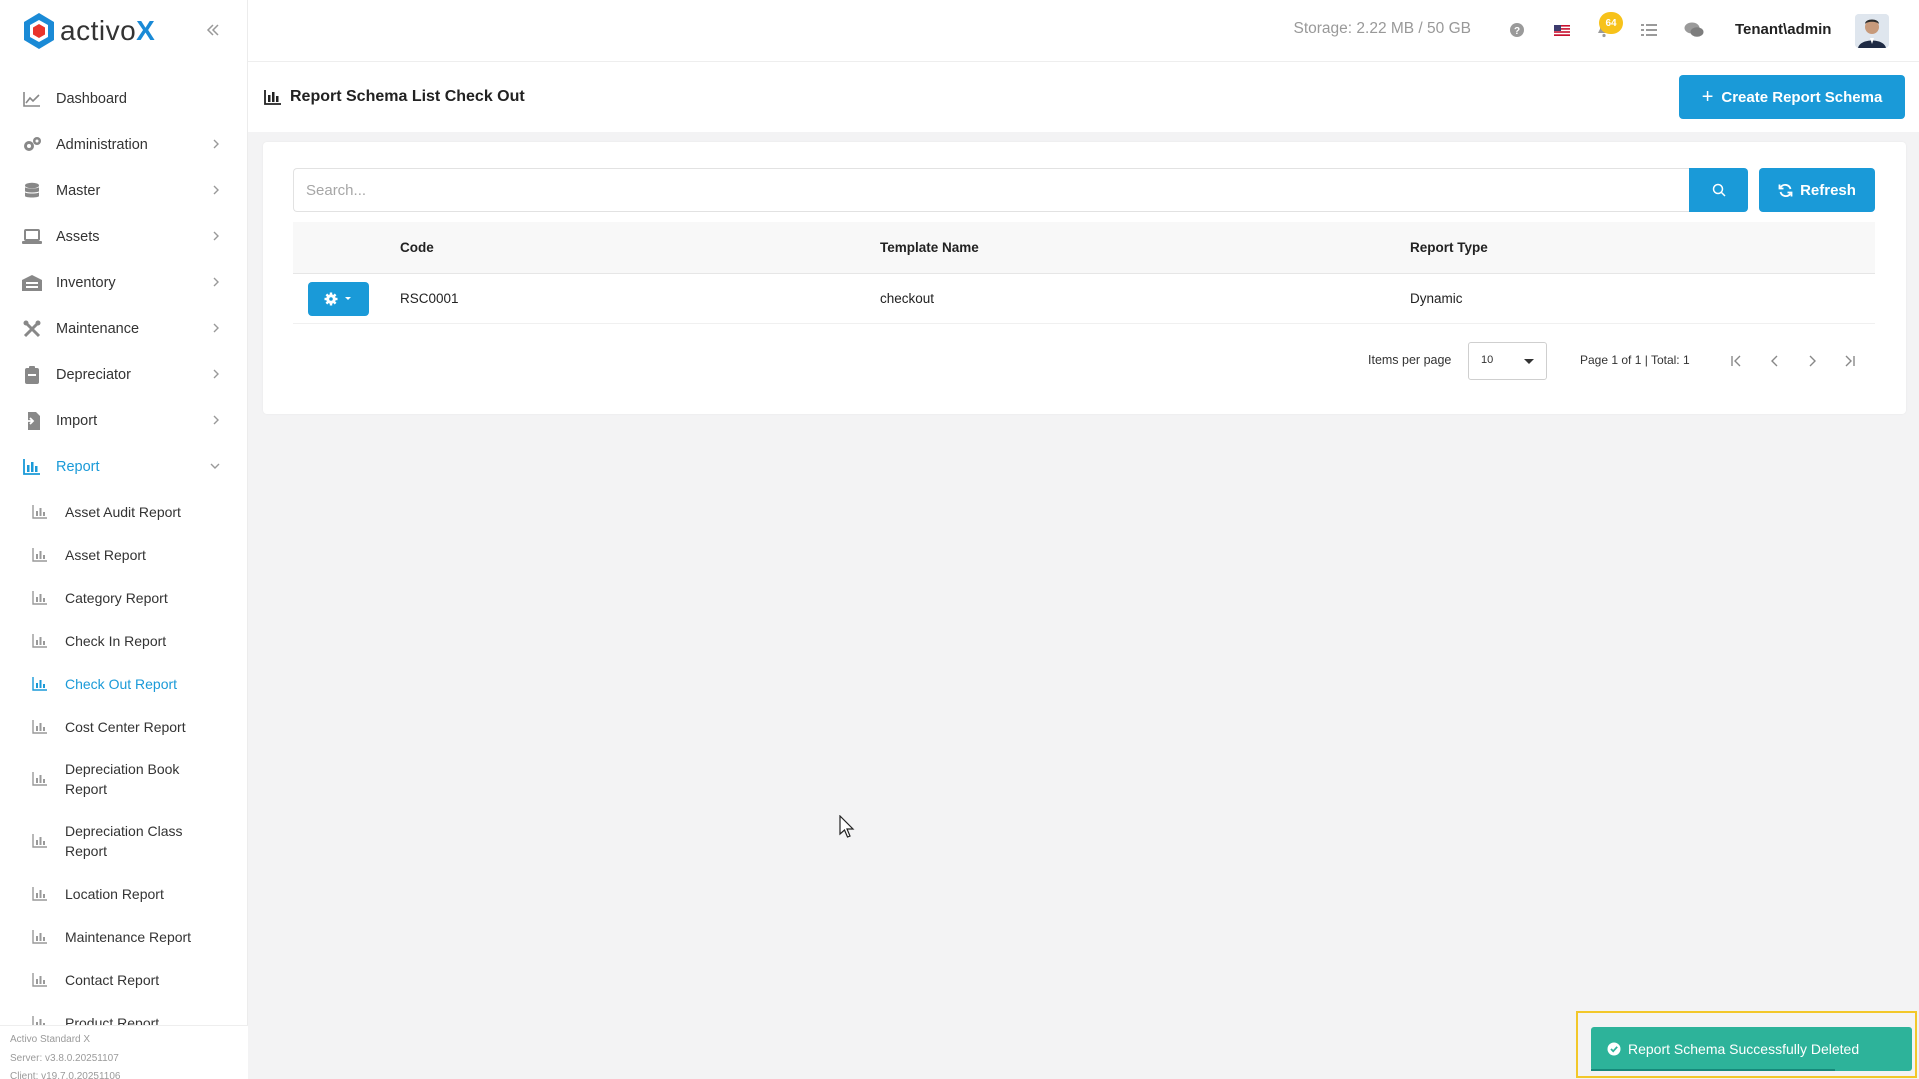 Image resolution: width=1919 pixels, height=1079 pixels. I want to click on search-input, so click(991, 190).